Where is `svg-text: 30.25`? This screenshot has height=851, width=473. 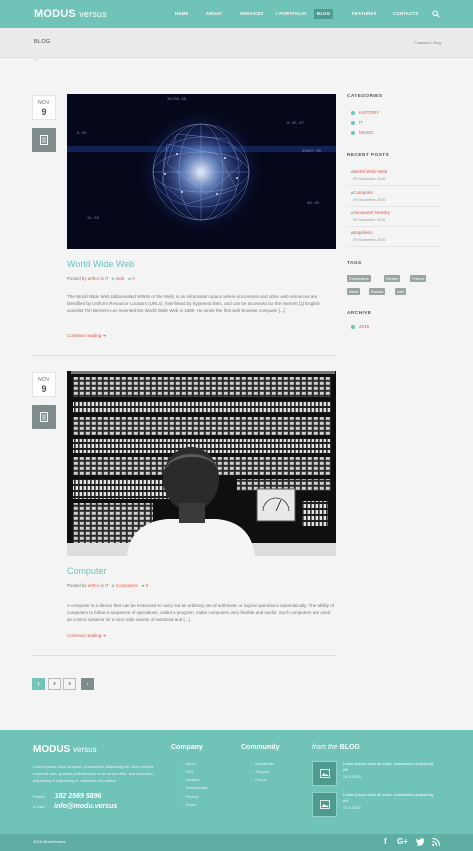 svg-text: 30.25 is located at coordinates (313, 204).